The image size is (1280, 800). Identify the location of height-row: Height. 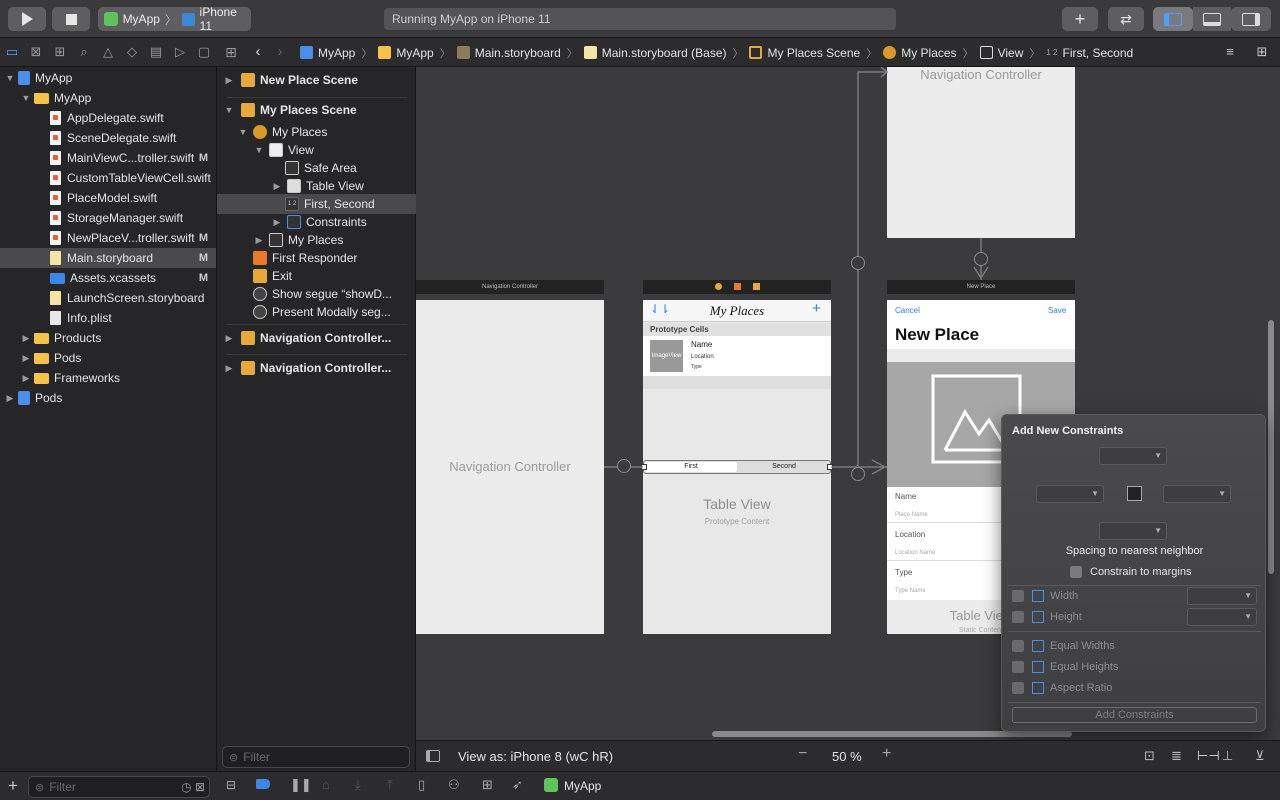
(1047, 617).